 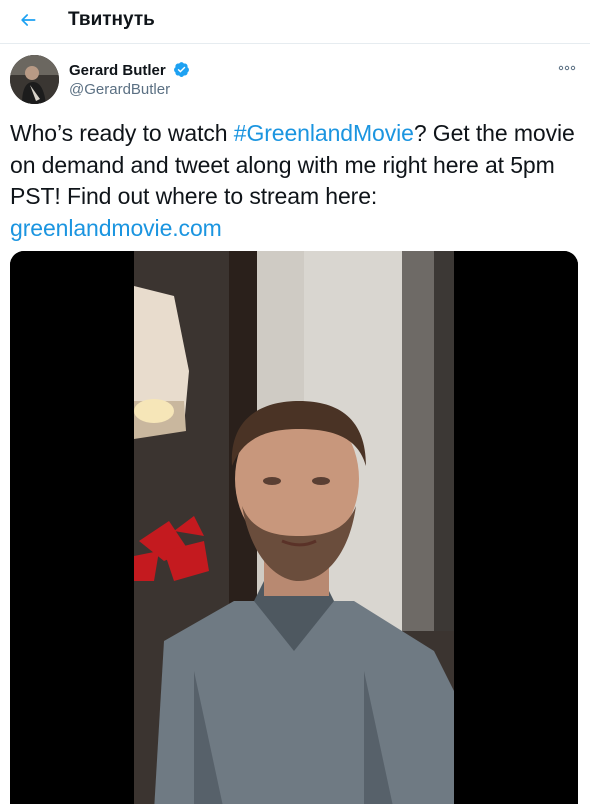 What do you see at coordinates (117, 70) in the screenshot?
I see `author-name-text: Gerard Butler` at bounding box center [117, 70].